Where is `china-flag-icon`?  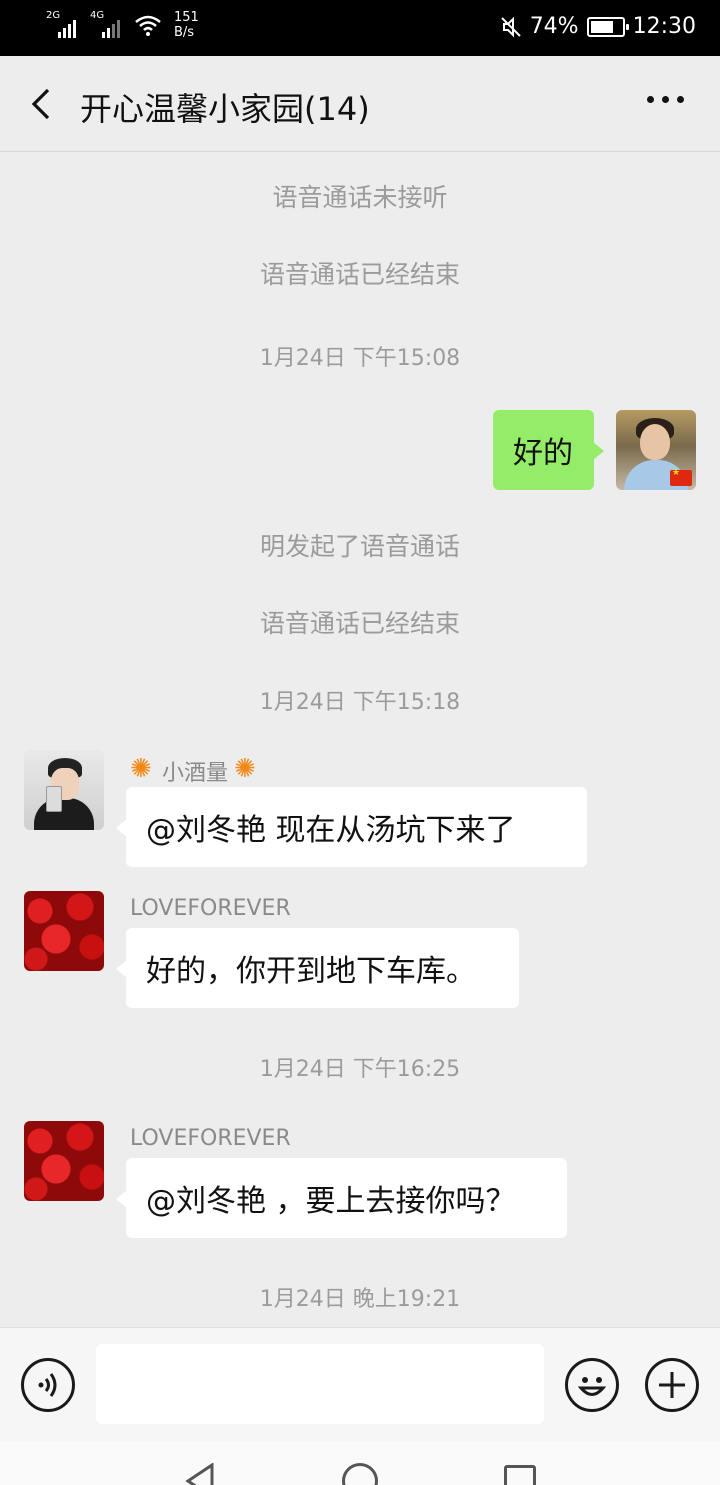 china-flag-icon is located at coordinates (681, 477).